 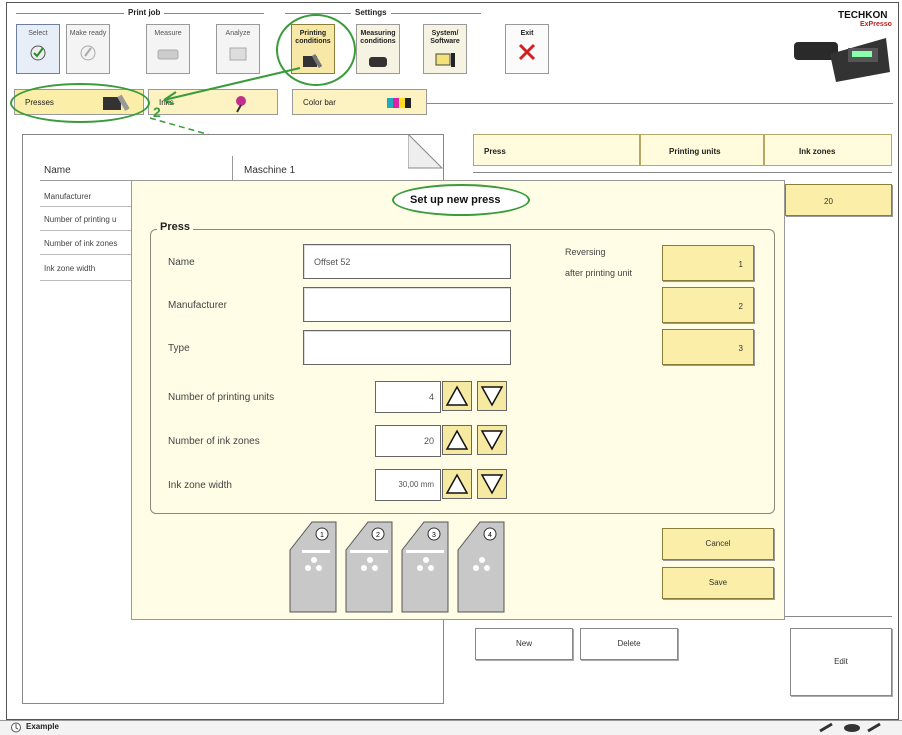 What do you see at coordinates (407, 347) in the screenshot?
I see `type-field` at bounding box center [407, 347].